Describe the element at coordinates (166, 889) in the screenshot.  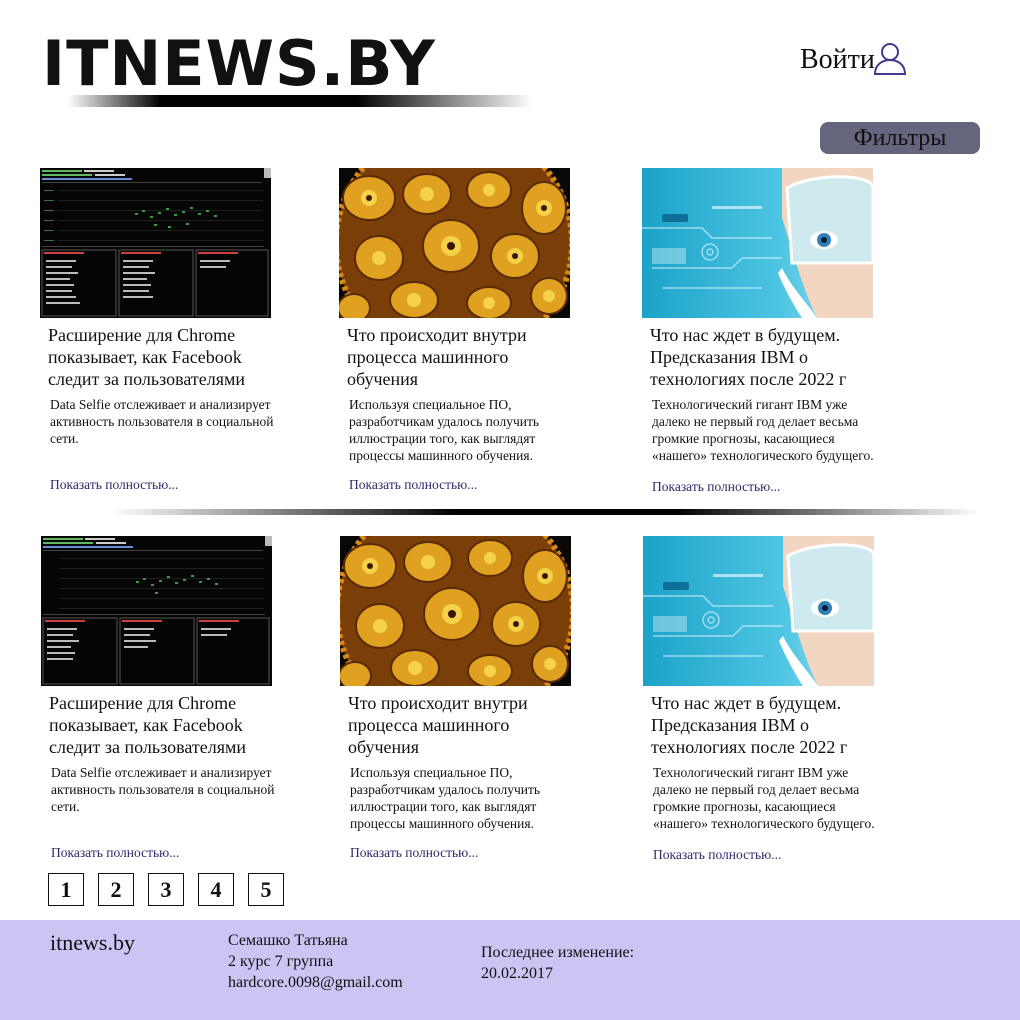
I see `page-button-3: 3` at that location.